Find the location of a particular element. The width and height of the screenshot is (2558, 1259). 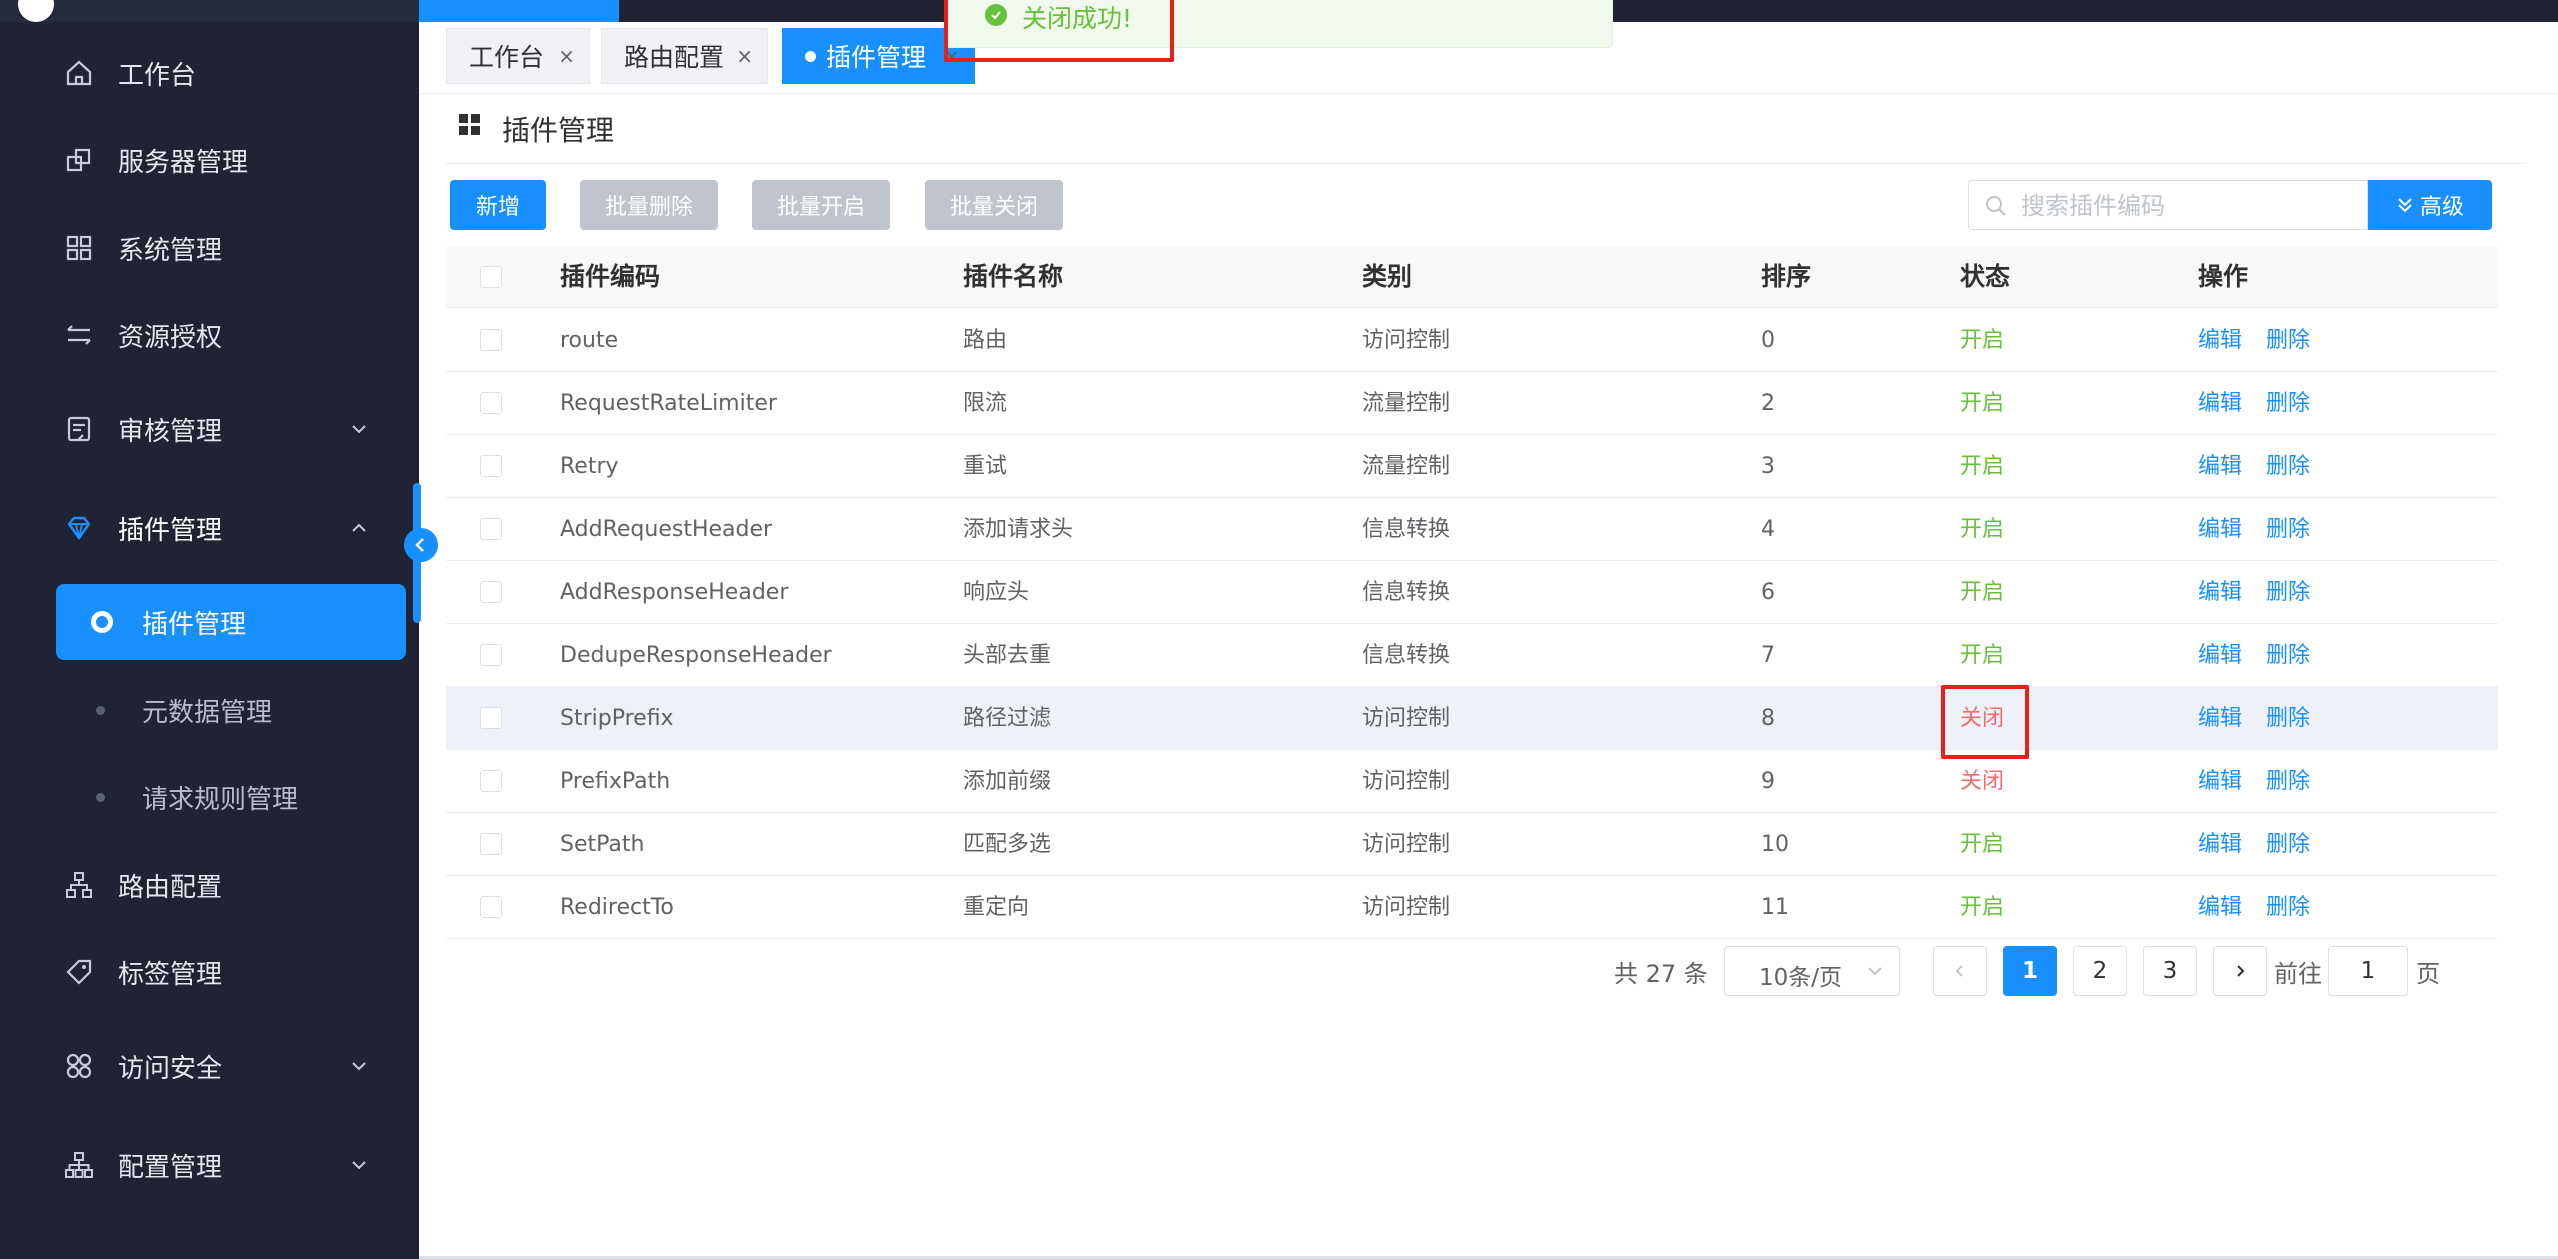

sidebar-subitem-request-rules: 请求规则管理 is located at coordinates (209, 797).